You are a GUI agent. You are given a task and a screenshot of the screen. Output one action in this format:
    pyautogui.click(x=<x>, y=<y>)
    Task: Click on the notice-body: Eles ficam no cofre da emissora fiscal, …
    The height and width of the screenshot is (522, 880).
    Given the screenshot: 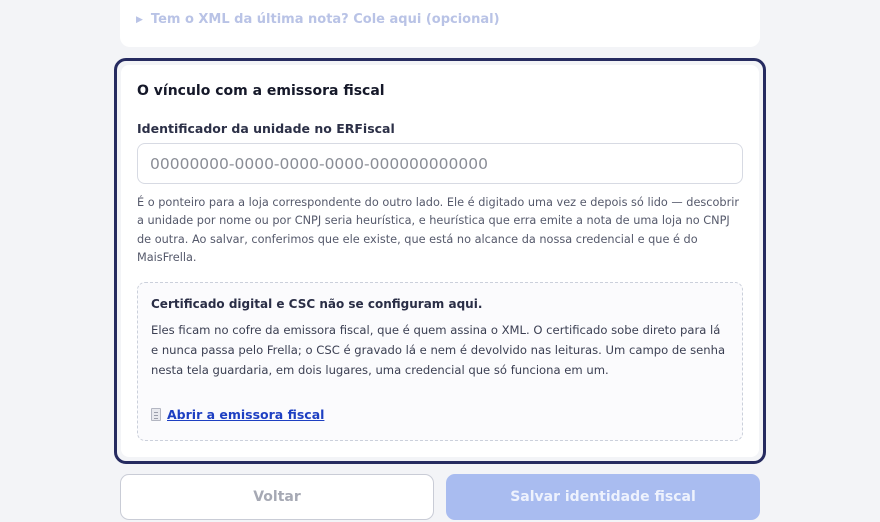 What is the action you would take?
    pyautogui.click(x=438, y=350)
    